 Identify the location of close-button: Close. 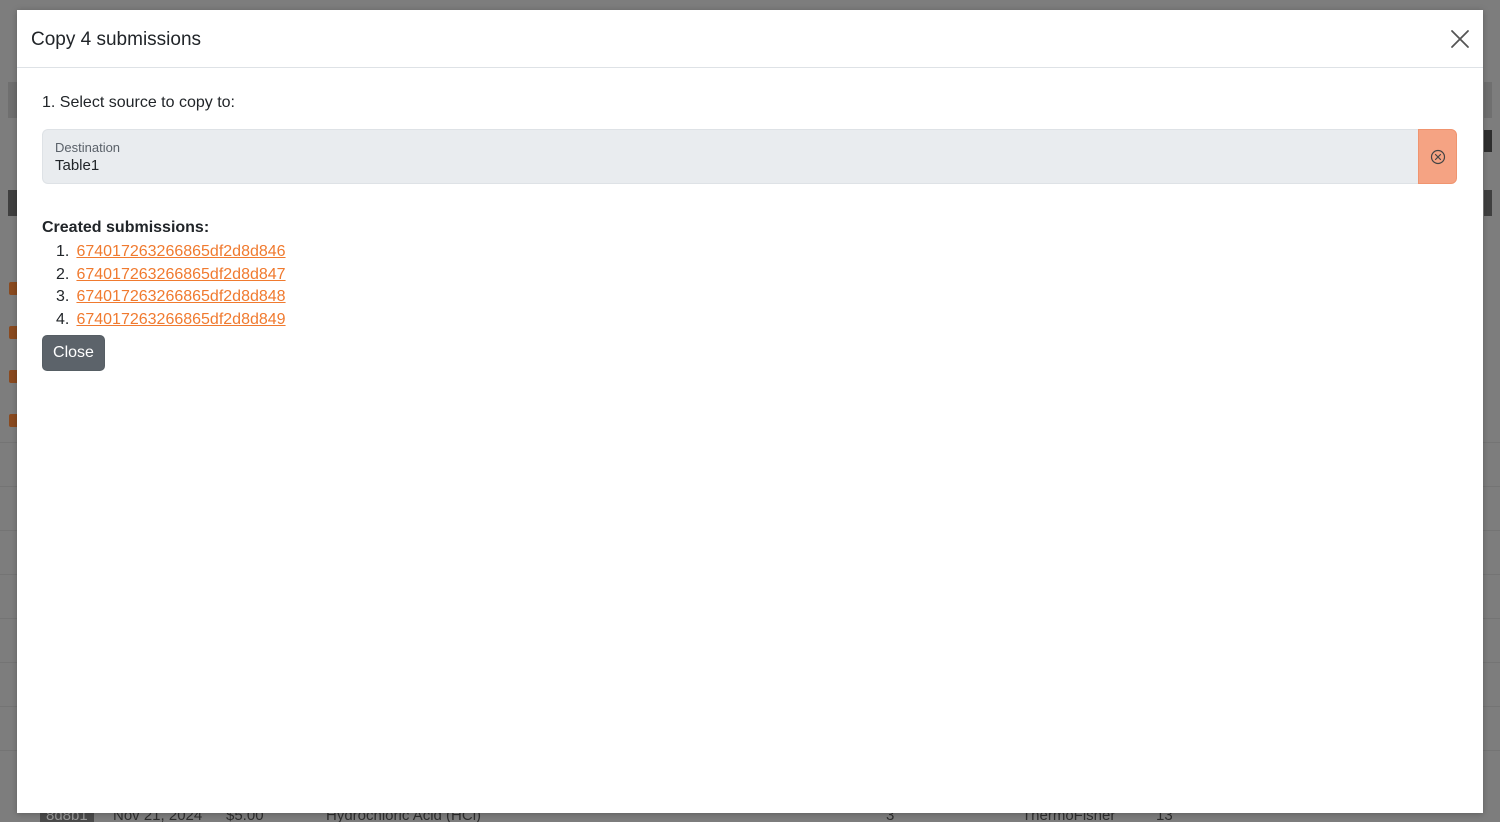
(73, 353).